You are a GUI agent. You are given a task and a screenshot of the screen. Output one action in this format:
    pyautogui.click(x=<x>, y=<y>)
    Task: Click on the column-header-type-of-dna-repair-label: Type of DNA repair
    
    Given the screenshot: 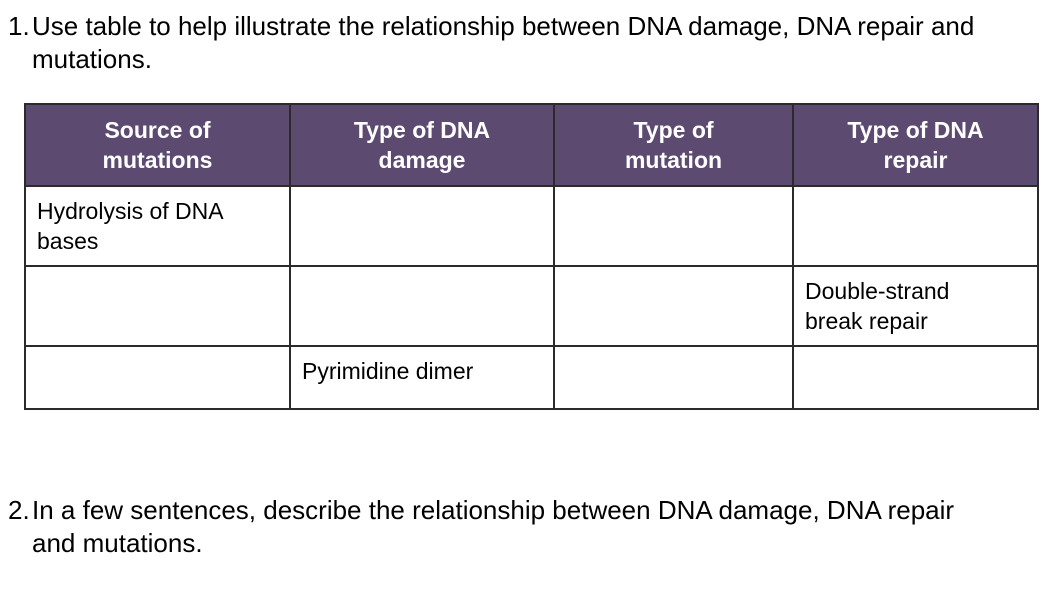 What is the action you would take?
    pyautogui.click(x=915, y=145)
    